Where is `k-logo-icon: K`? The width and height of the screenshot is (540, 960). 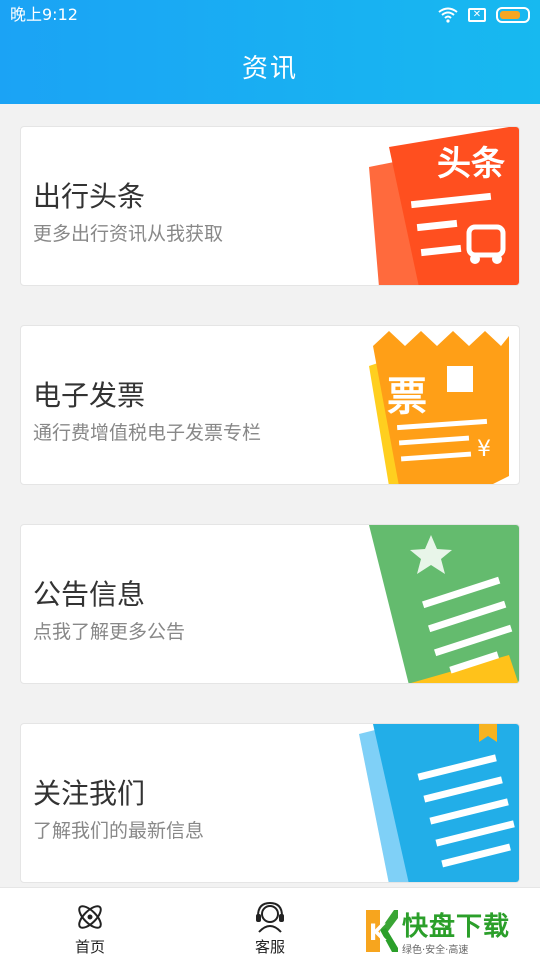
k-logo-icon: K is located at coordinates (382, 931).